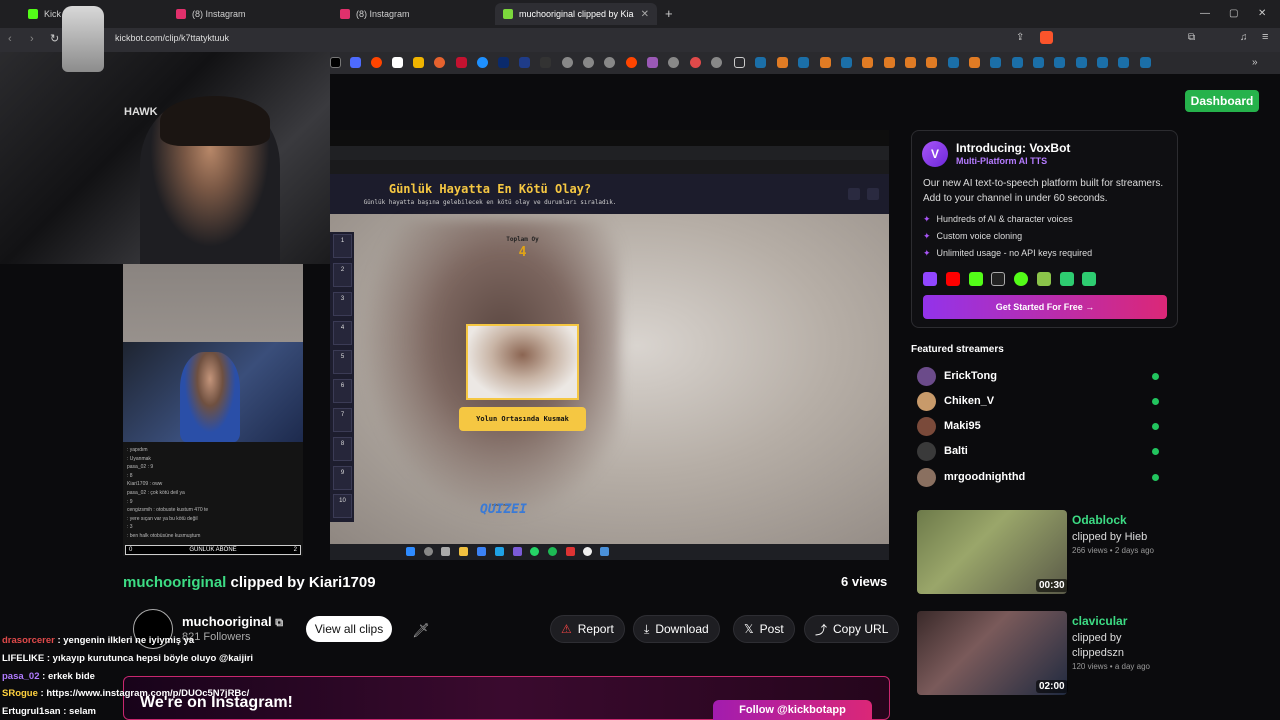  What do you see at coordinates (412, 14) in the screenshot?
I see `tab-instagram-2: (8) Instagram` at bounding box center [412, 14].